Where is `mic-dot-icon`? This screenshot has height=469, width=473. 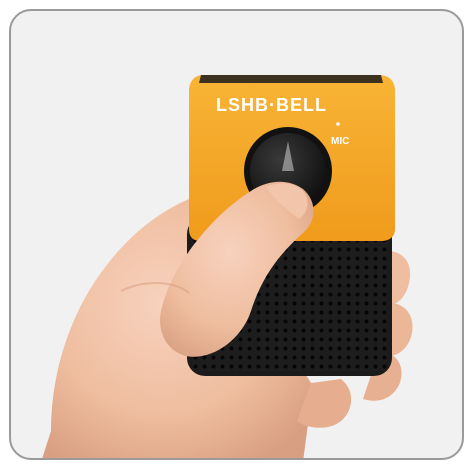
mic-dot-icon is located at coordinates (338, 124).